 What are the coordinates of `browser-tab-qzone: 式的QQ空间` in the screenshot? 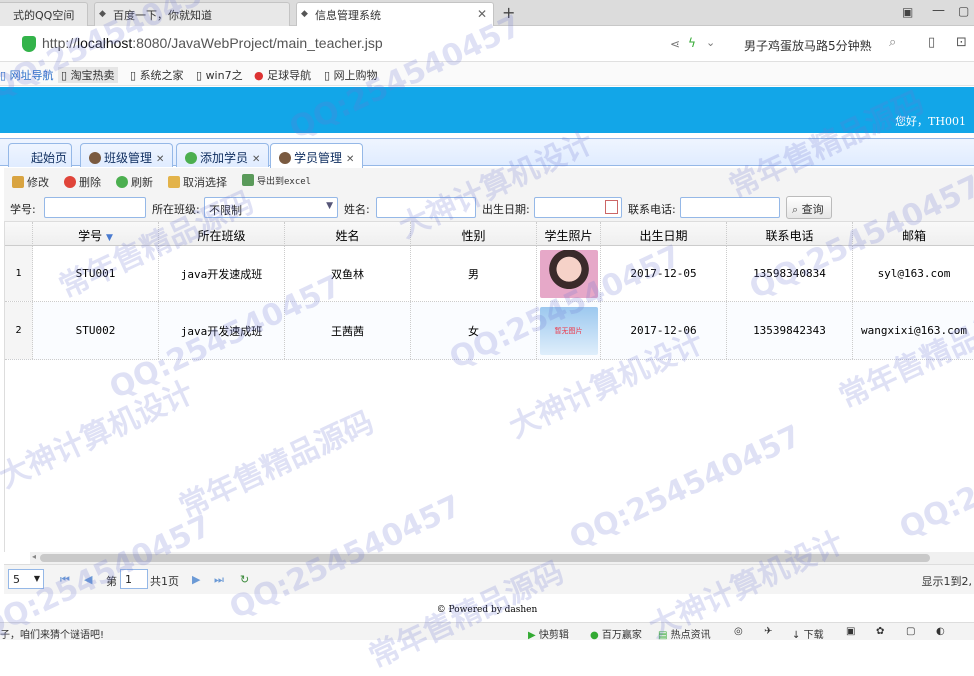 It's located at (44, 14).